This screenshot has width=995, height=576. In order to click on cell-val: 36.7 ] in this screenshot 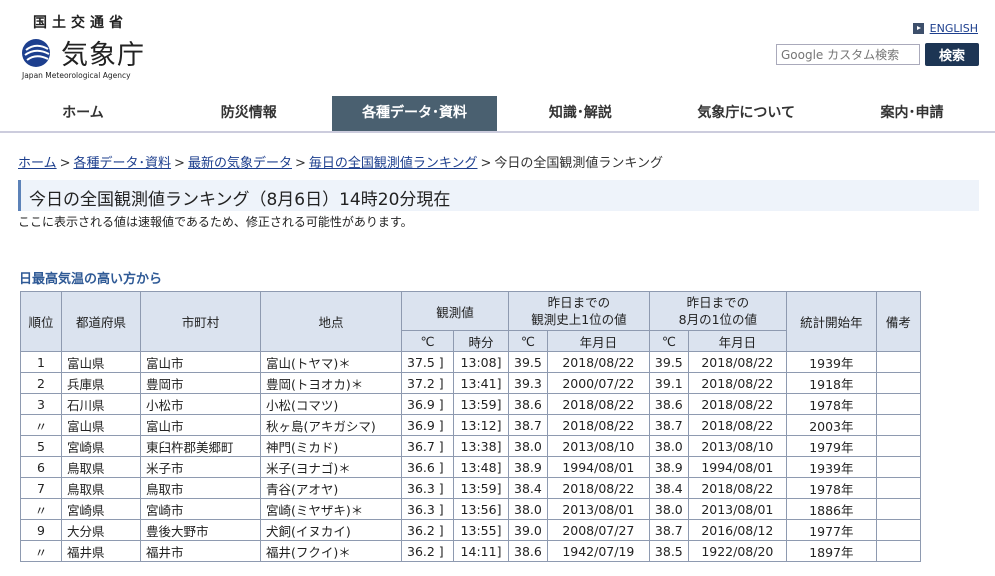, I will do `click(427, 446)`.